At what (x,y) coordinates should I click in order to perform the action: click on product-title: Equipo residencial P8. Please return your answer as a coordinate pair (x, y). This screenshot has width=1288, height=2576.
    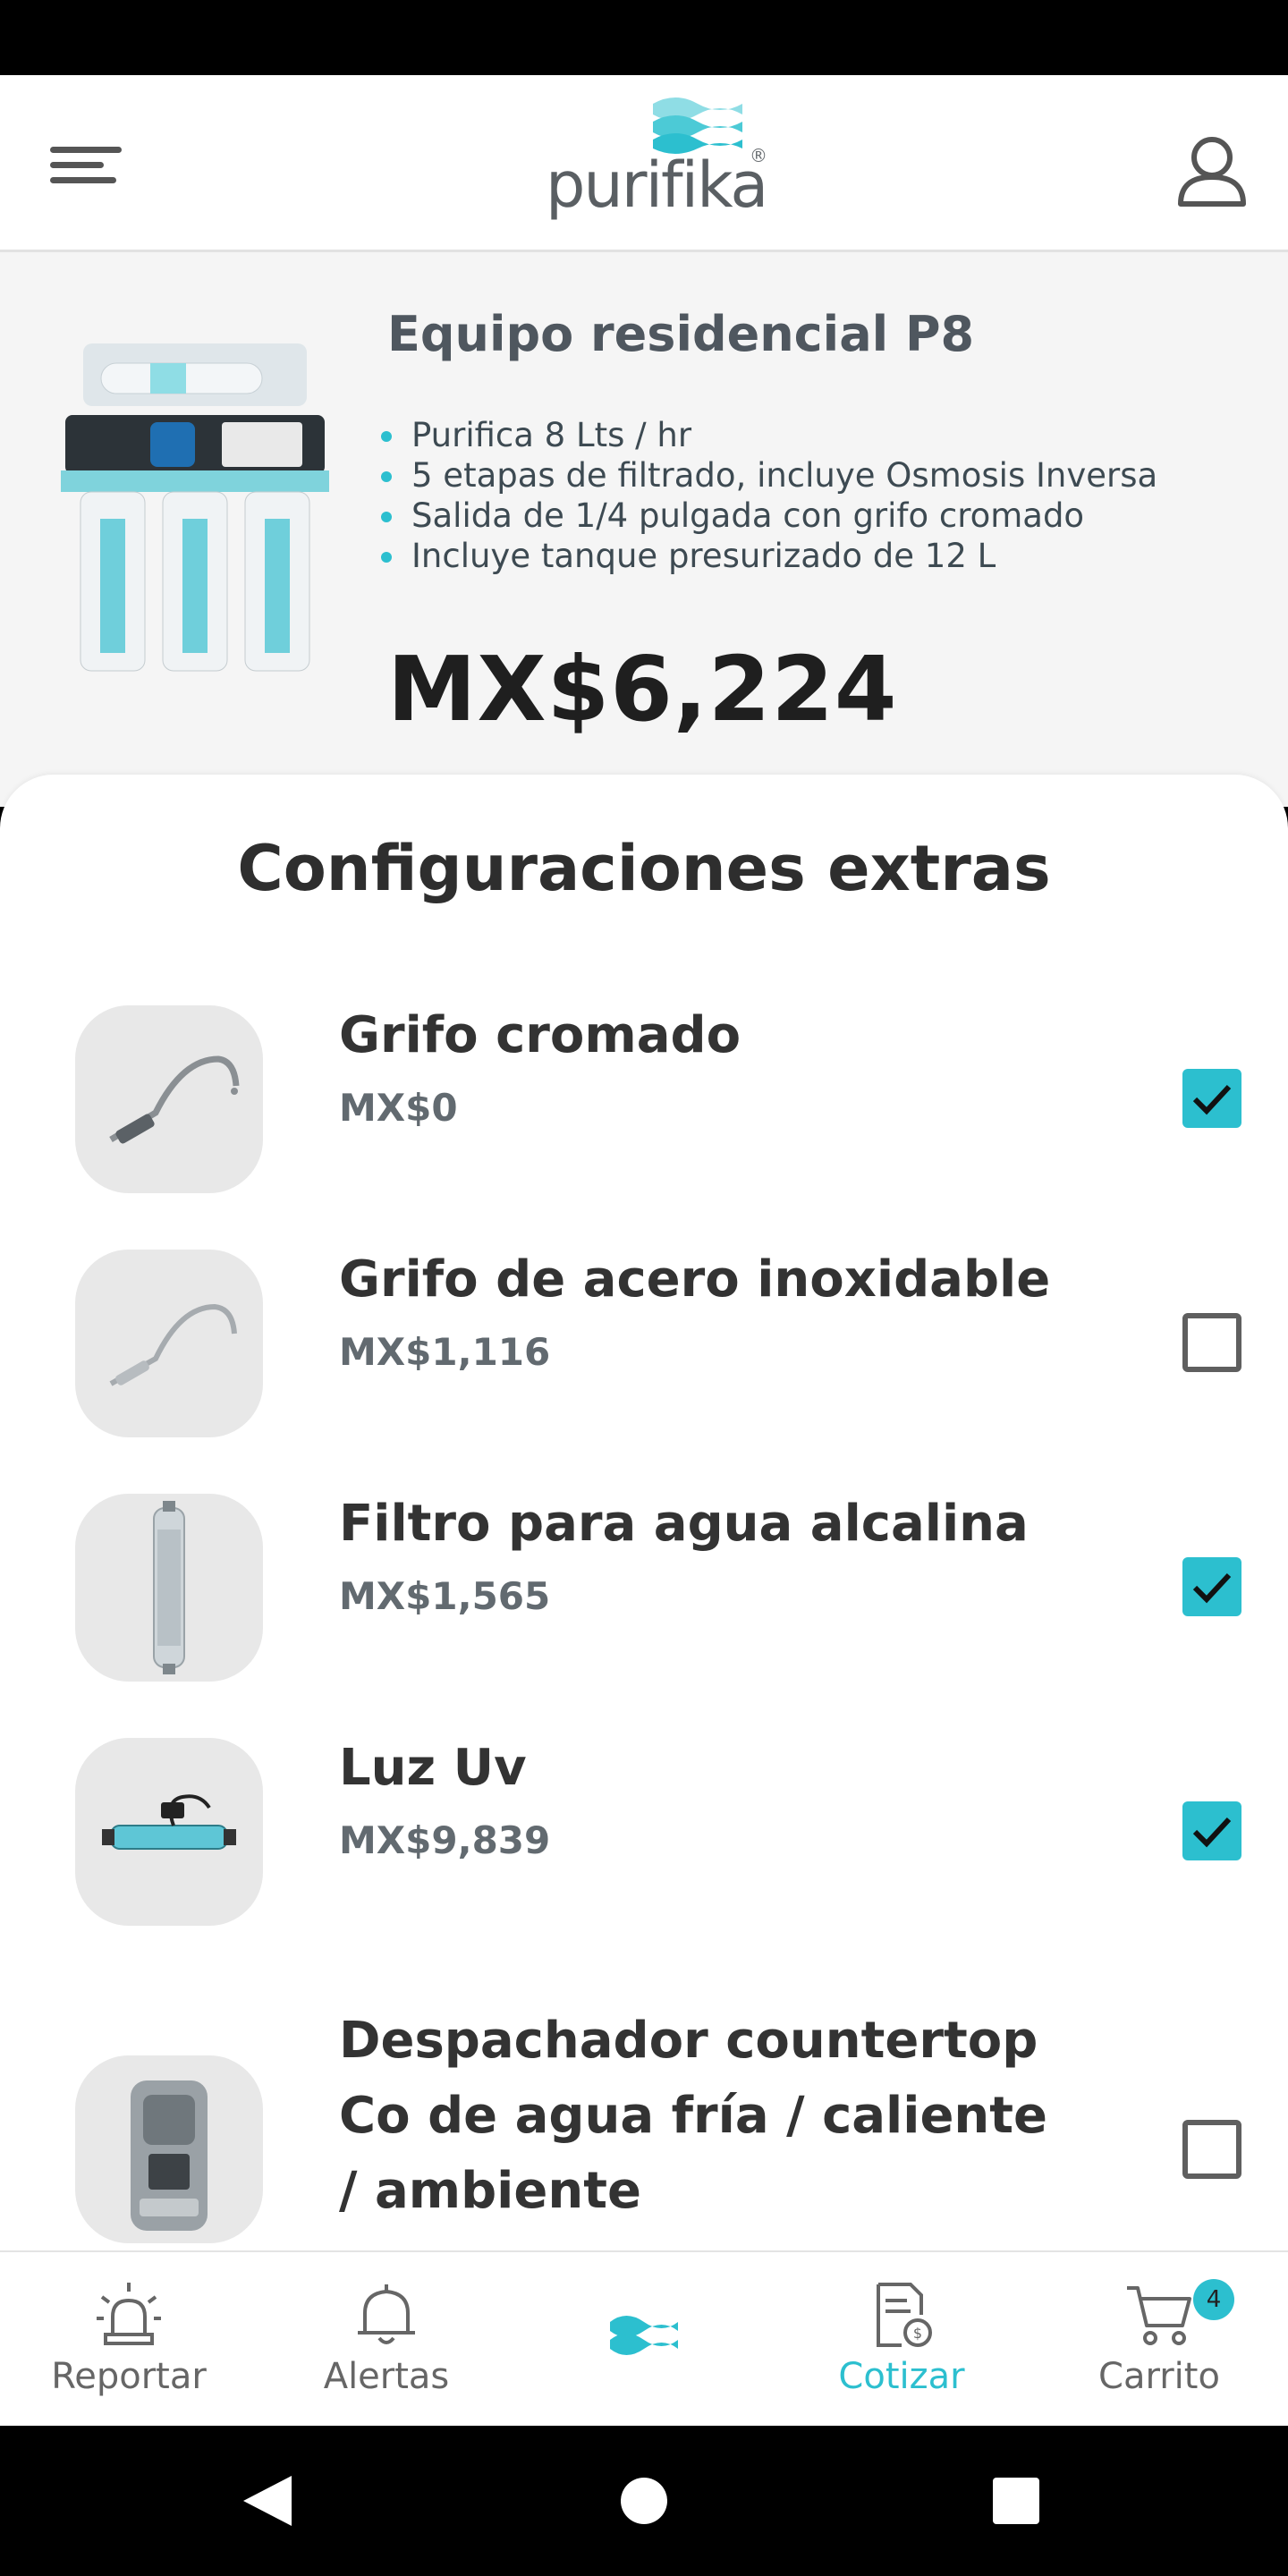
    Looking at the image, I should click on (681, 334).